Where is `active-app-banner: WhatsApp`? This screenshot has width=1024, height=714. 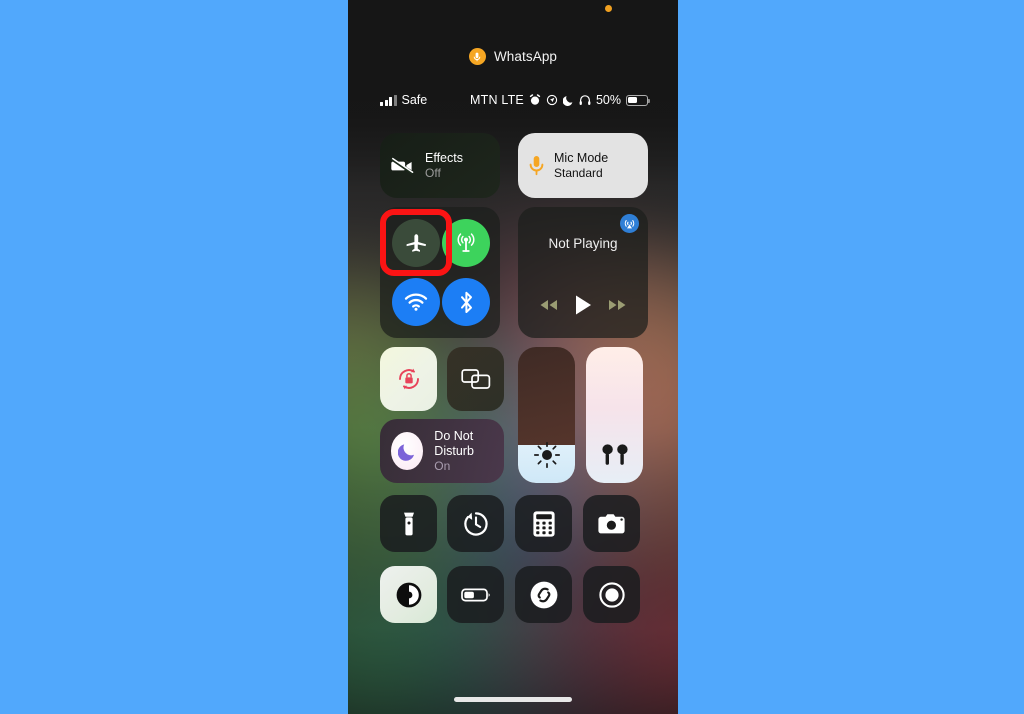 active-app-banner: WhatsApp is located at coordinates (513, 56).